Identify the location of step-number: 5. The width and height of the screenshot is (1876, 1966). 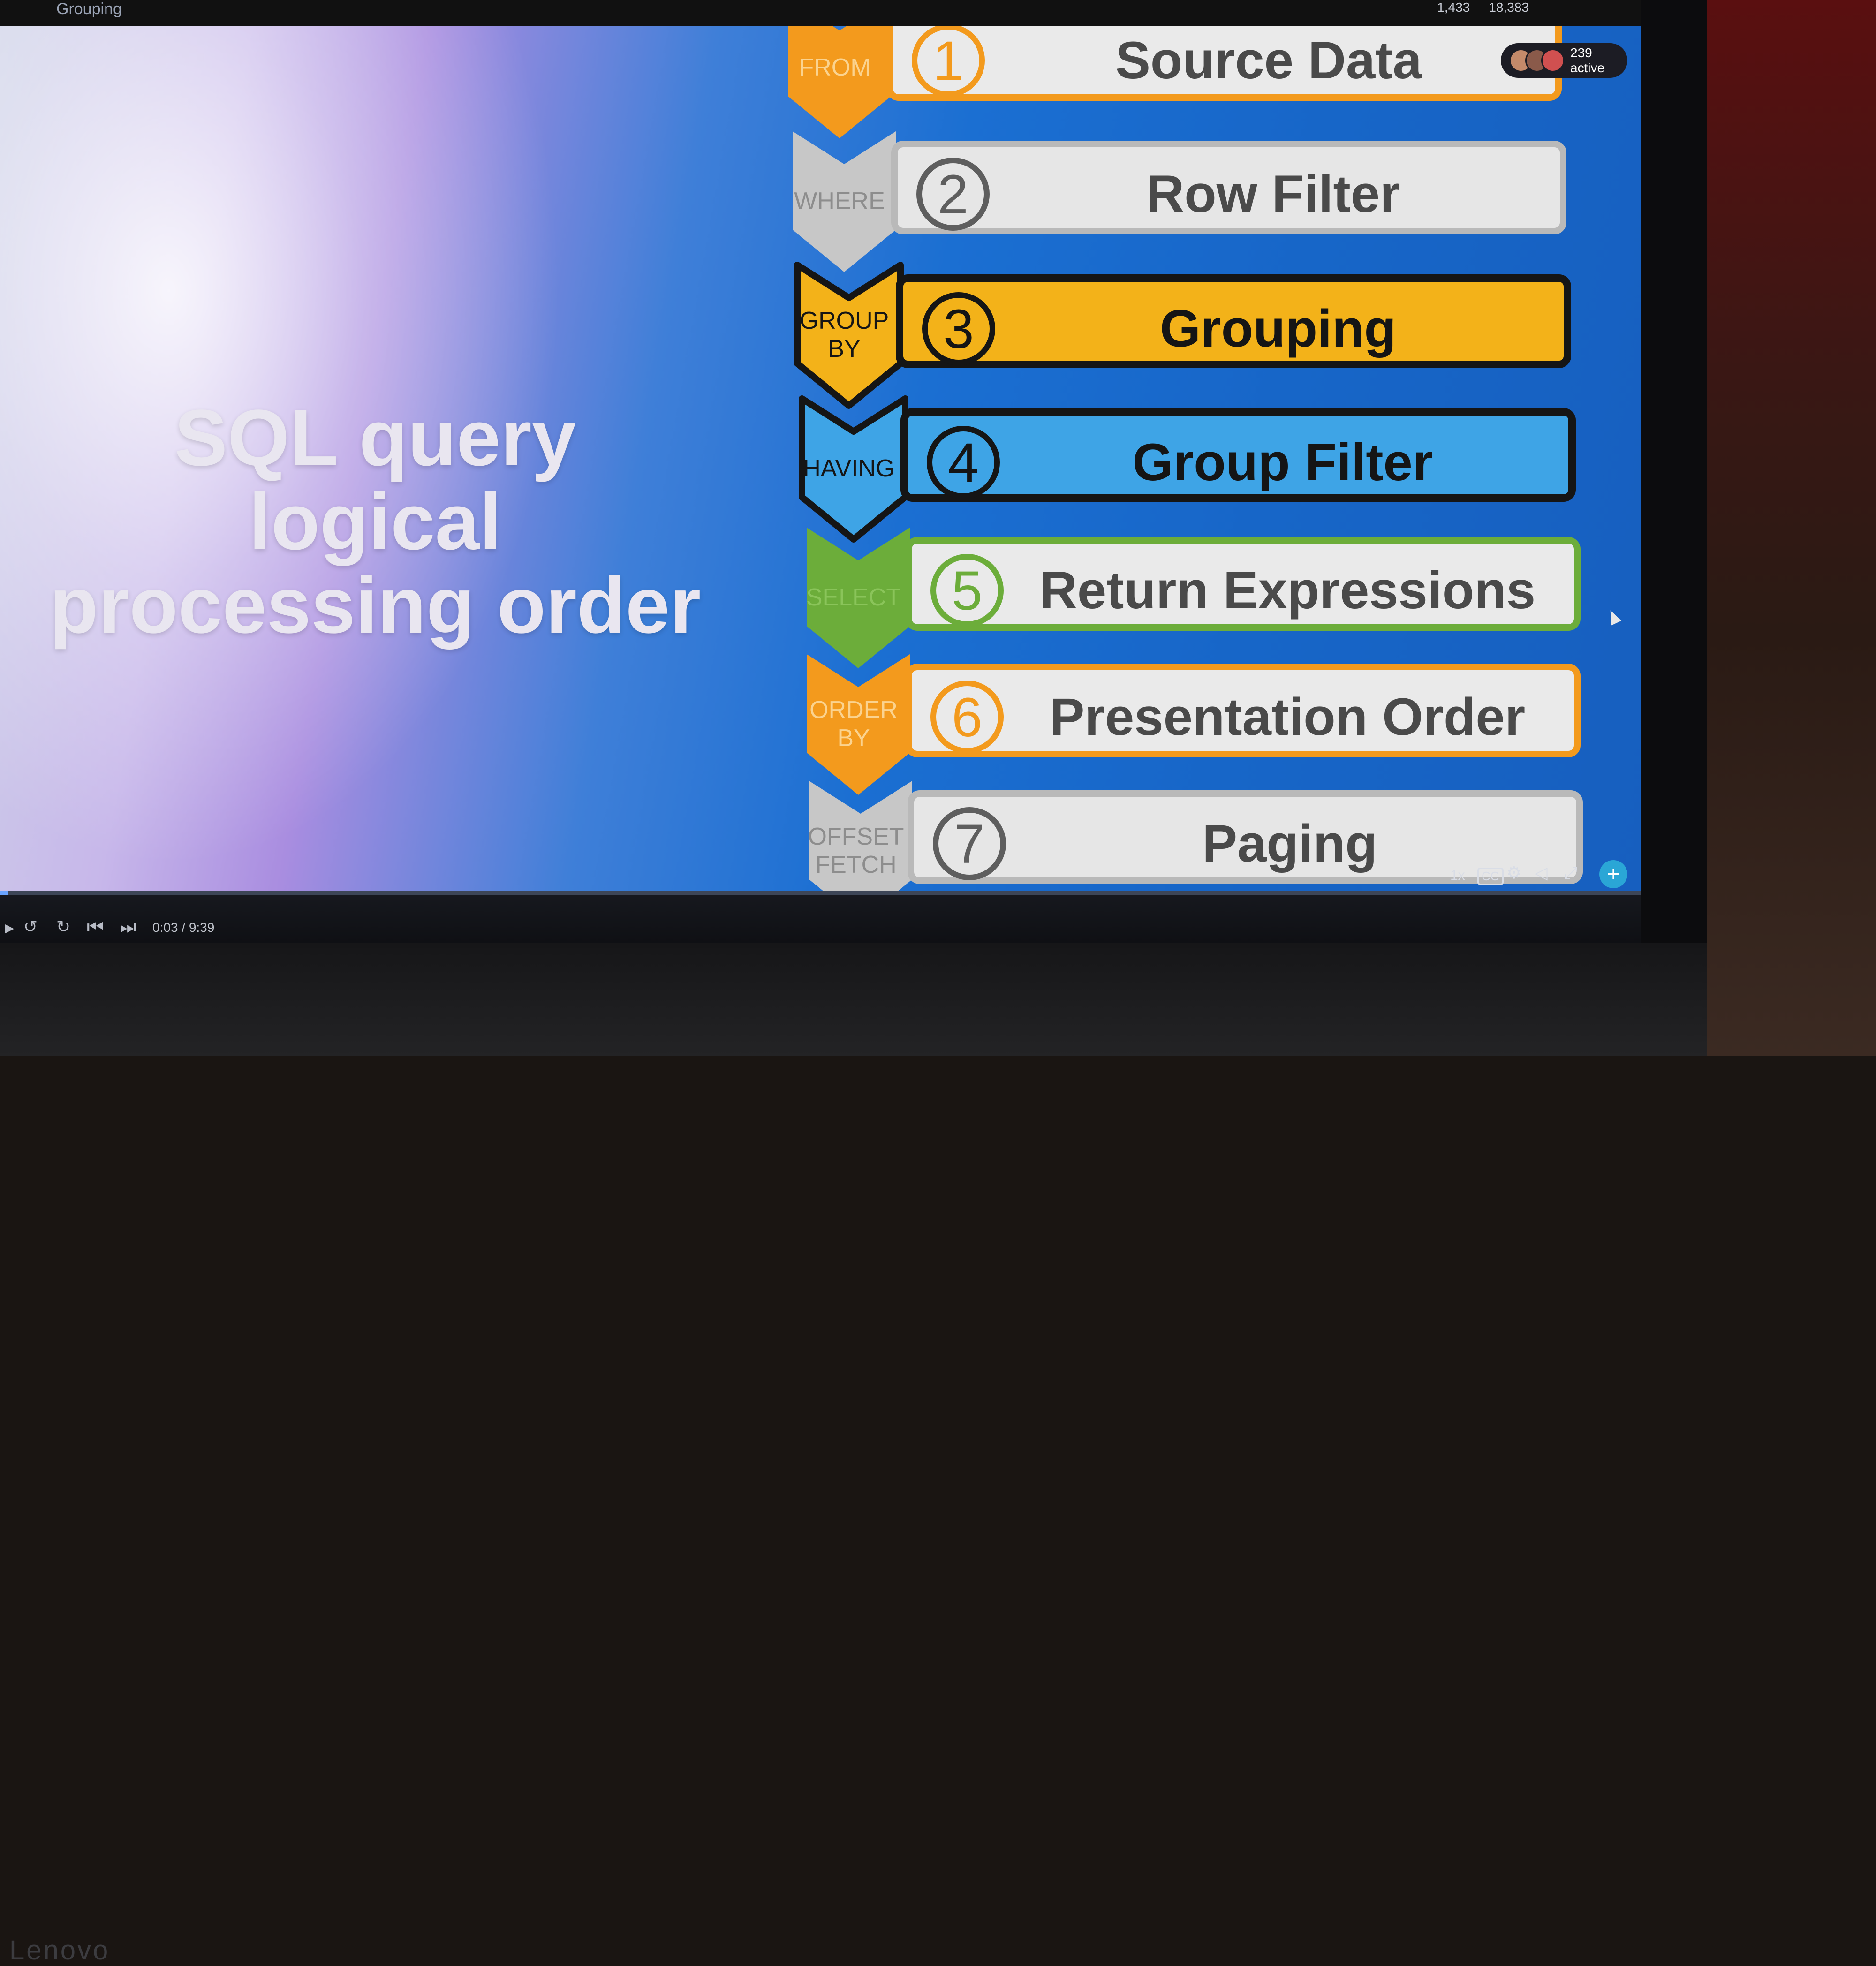
(967, 591).